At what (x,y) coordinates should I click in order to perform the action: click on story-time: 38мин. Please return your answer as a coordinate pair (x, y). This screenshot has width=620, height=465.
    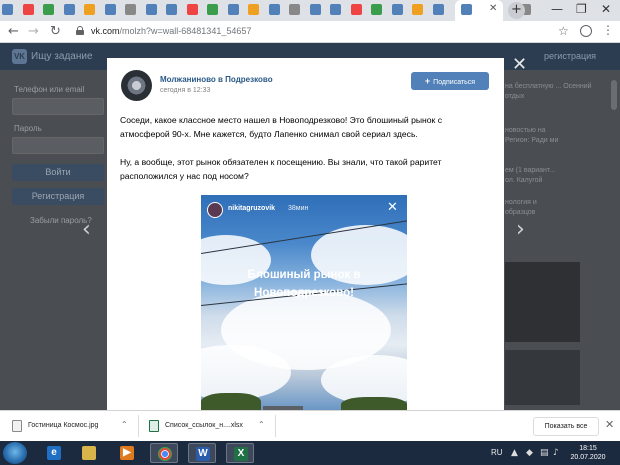
    Looking at the image, I should click on (298, 208).